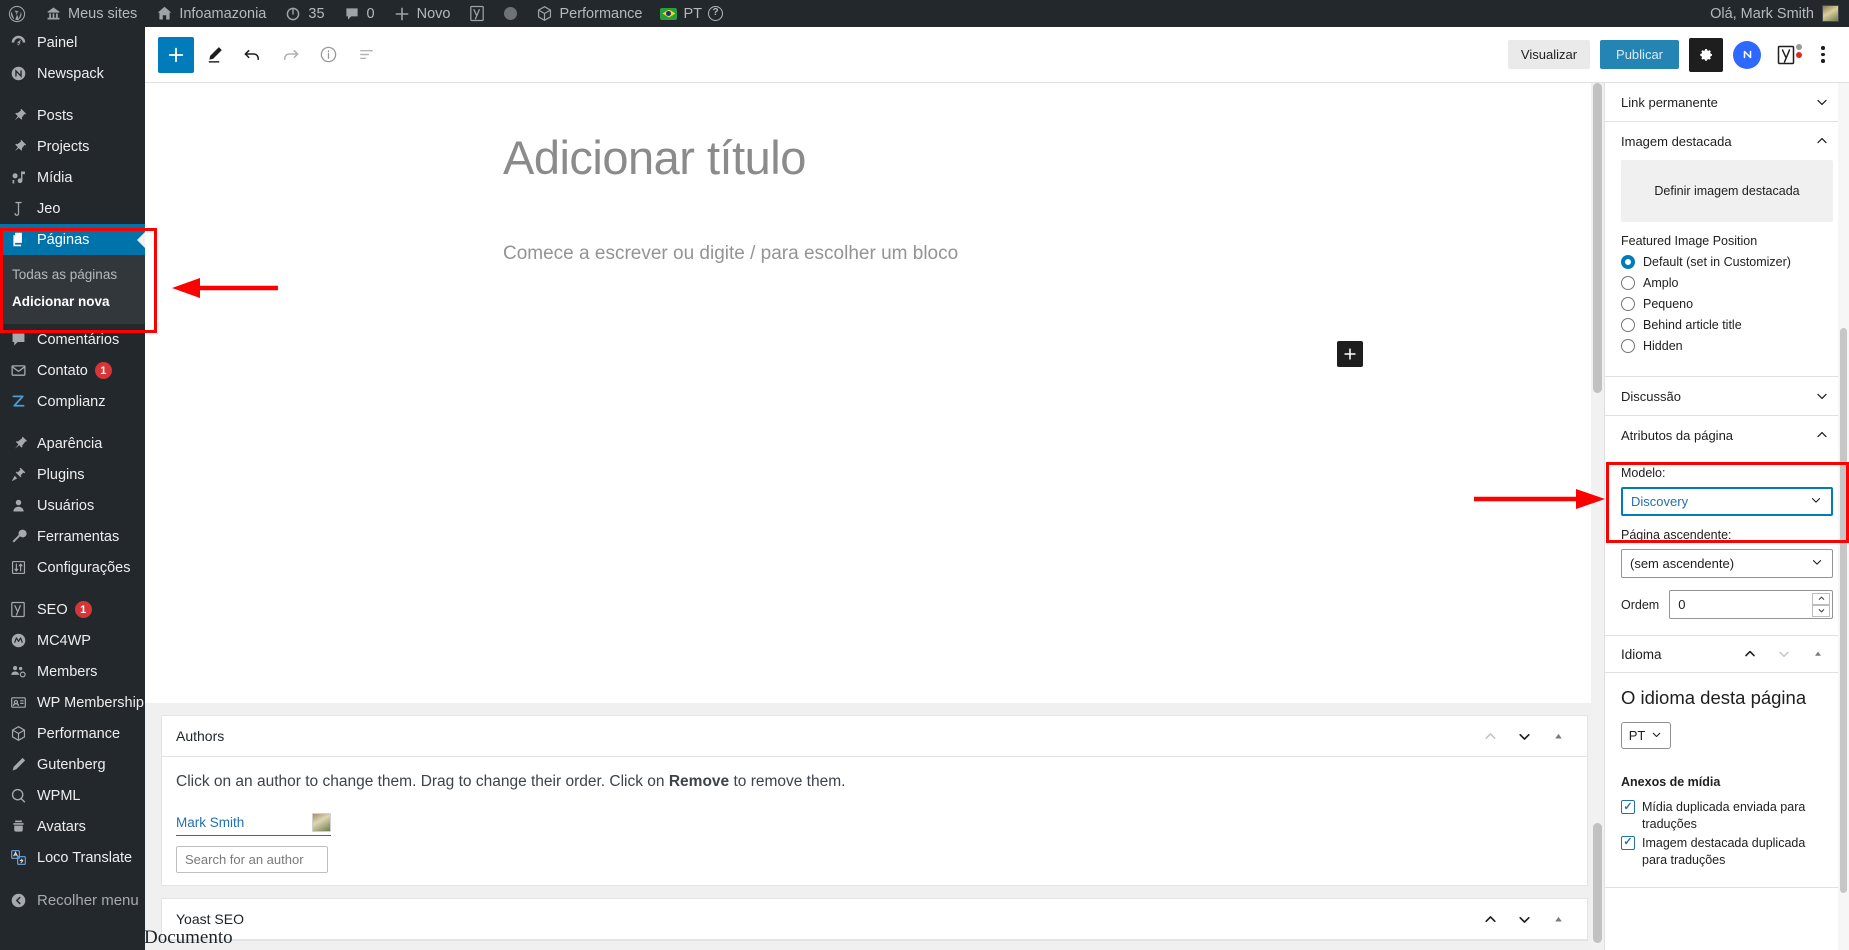 The width and height of the screenshot is (1849, 950). Describe the element at coordinates (1727, 141) in the screenshot. I see `featured-image-panel-header: Imagem destacada` at that location.